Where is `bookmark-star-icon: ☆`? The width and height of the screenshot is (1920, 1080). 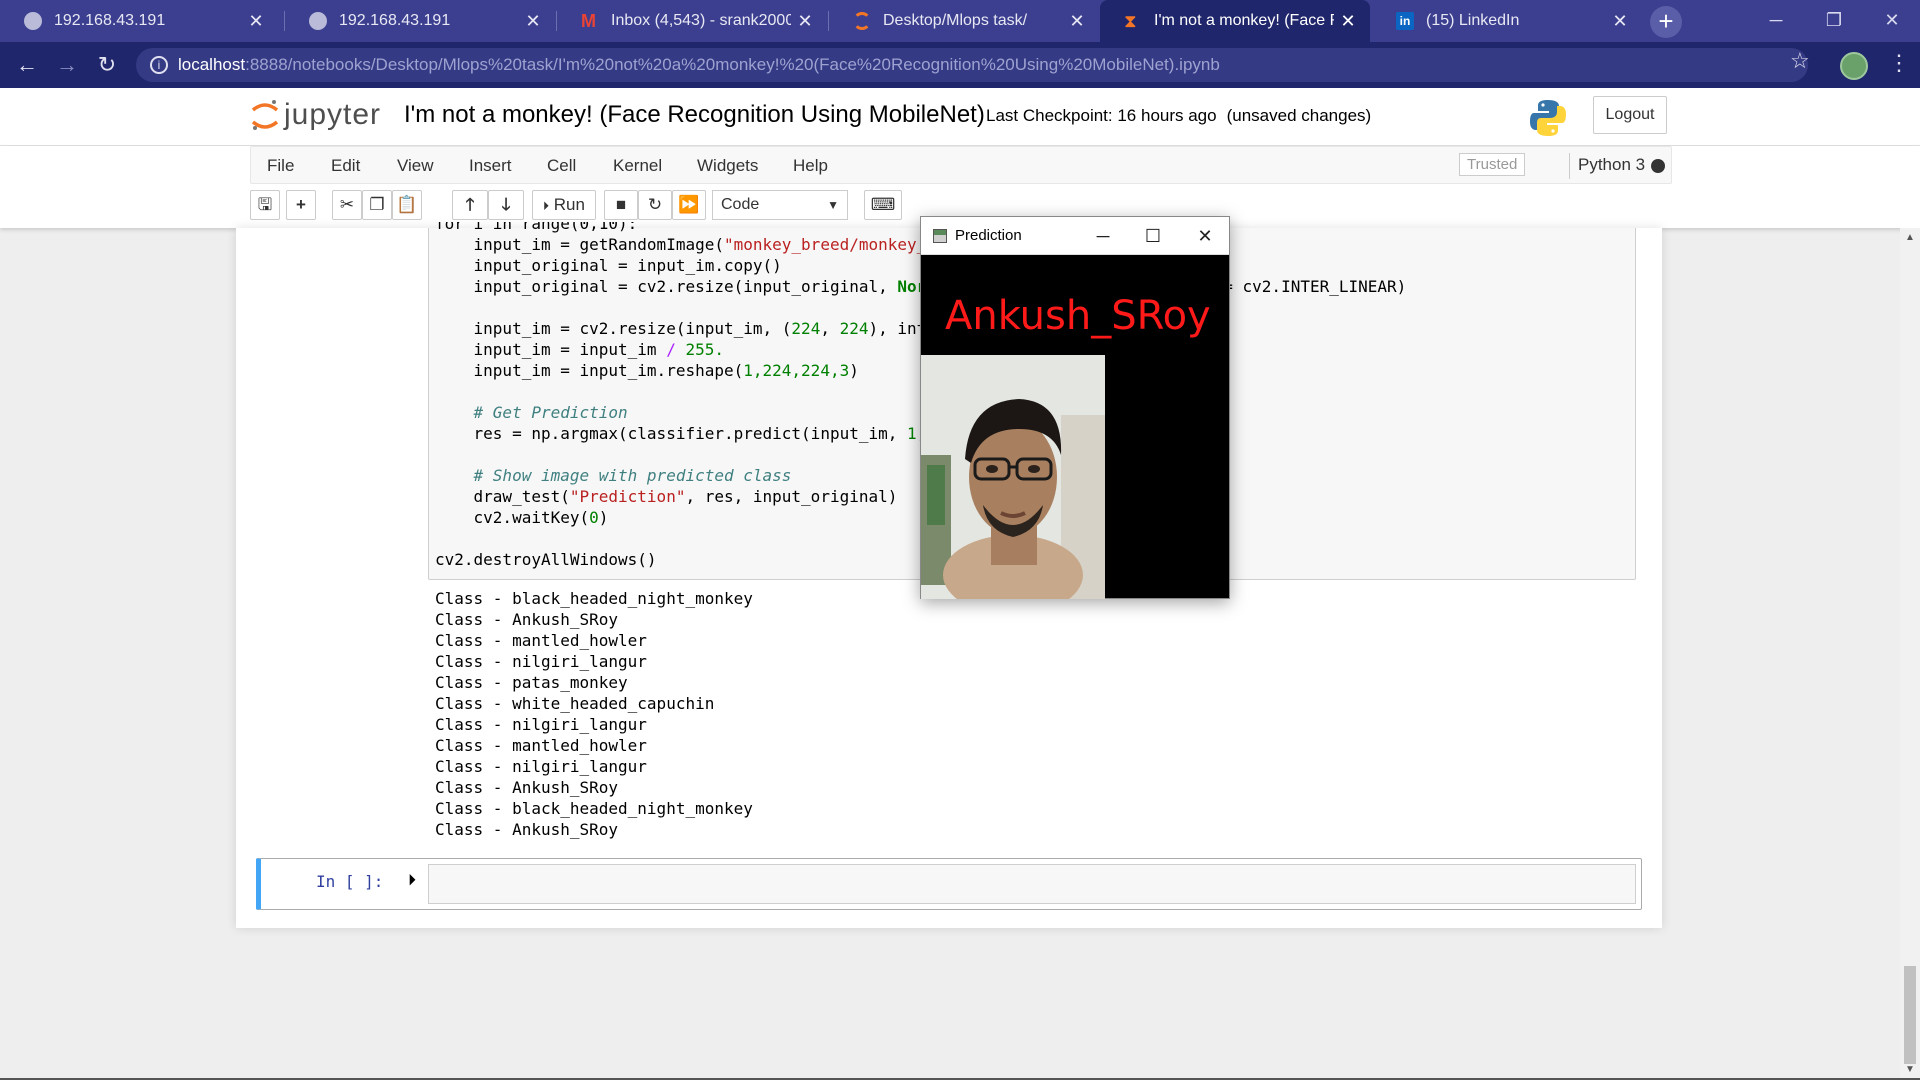
bookmark-star-icon: ☆ is located at coordinates (1800, 61).